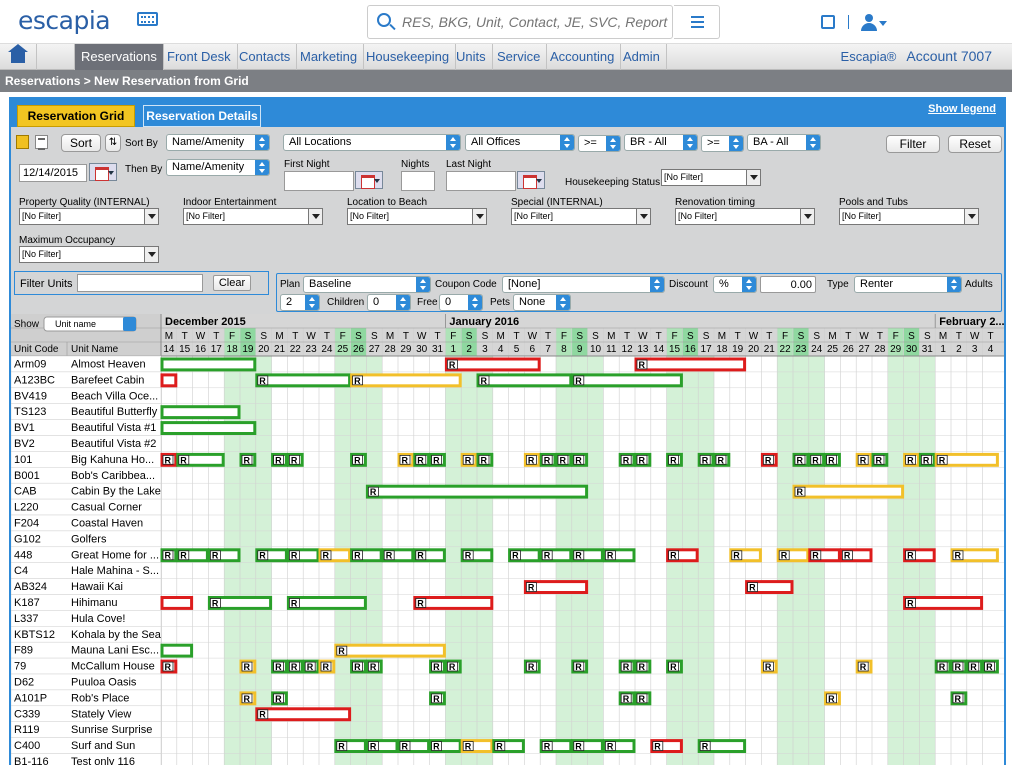 The height and width of the screenshot is (765, 1012). Describe the element at coordinates (745, 216) in the screenshot. I see `filter-renovation-select: [No Filter]` at that location.